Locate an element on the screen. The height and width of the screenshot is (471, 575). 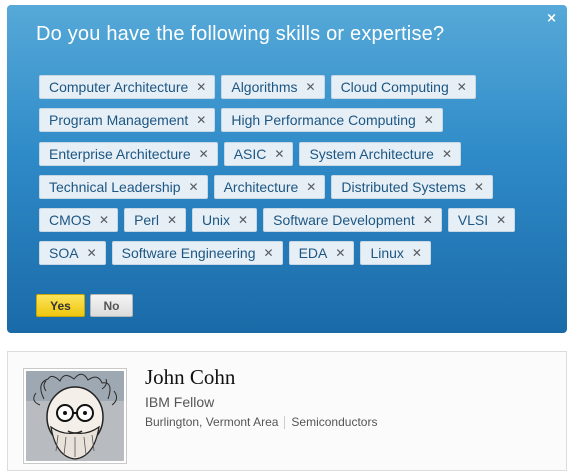
skill-tag-label: SOA is located at coordinates (64, 253).